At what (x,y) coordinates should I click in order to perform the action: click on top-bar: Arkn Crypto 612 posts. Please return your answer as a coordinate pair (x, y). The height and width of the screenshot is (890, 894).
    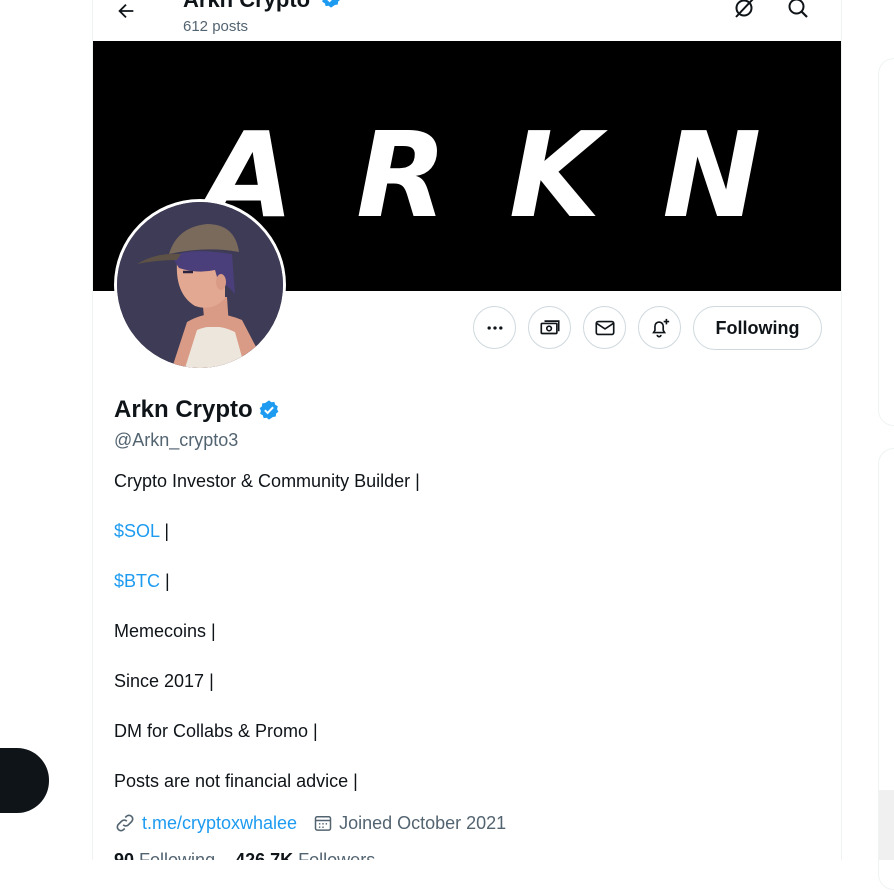
    Looking at the image, I should click on (467, 20).